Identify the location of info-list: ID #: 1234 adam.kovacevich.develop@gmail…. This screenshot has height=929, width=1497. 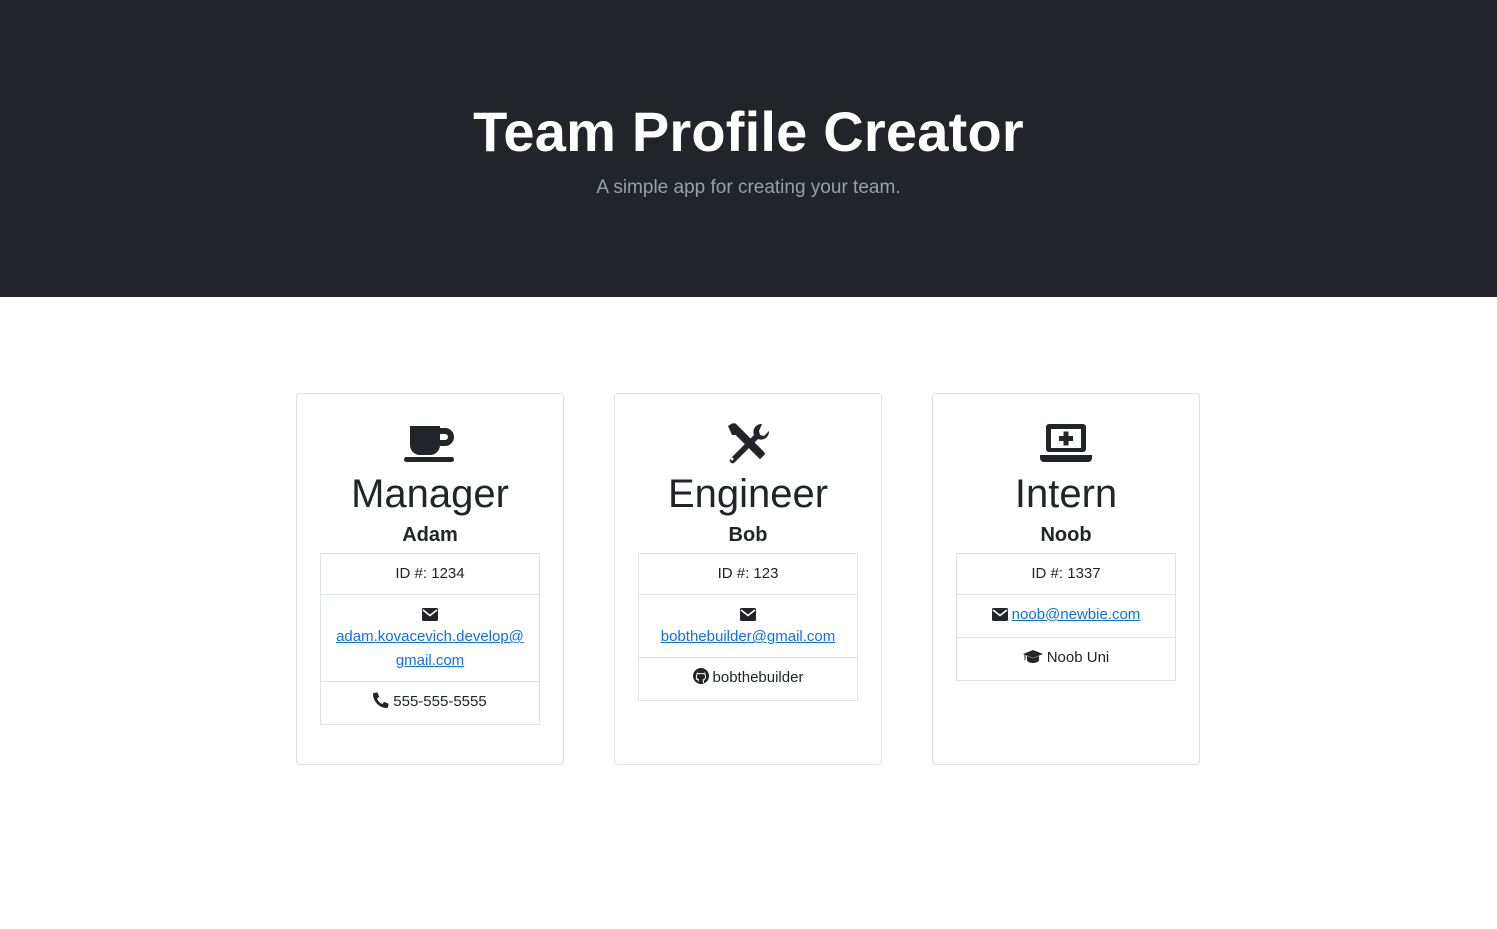
(430, 639).